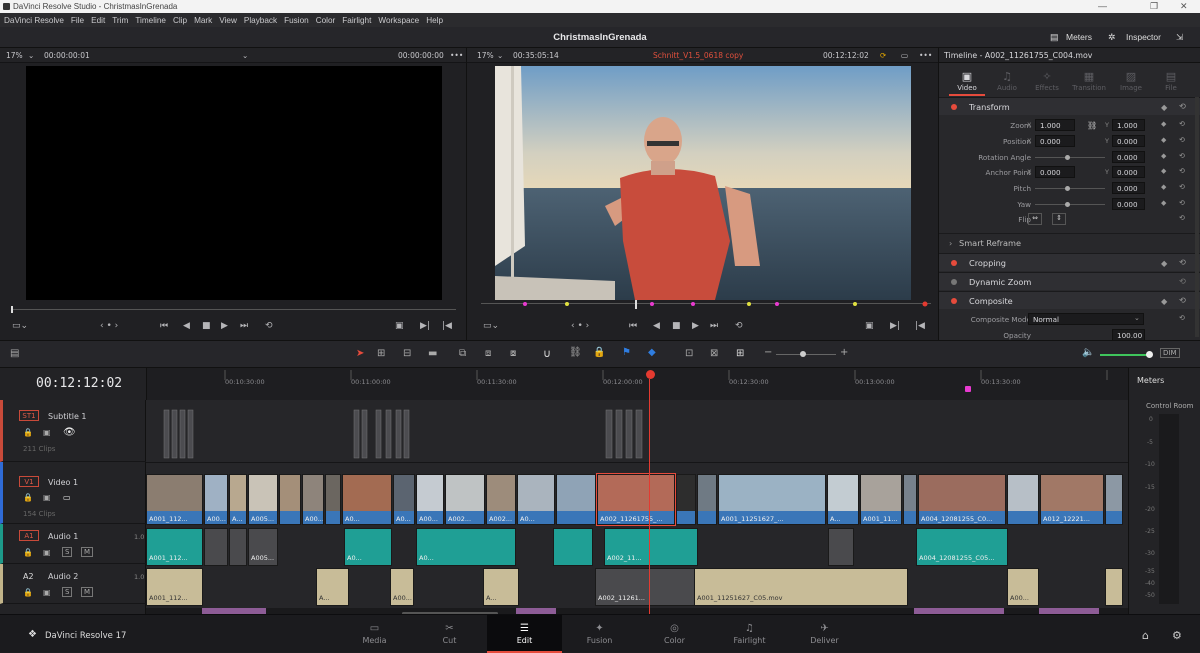 The image size is (1200, 653). I want to click on more-icon: •••, so click(925, 55).